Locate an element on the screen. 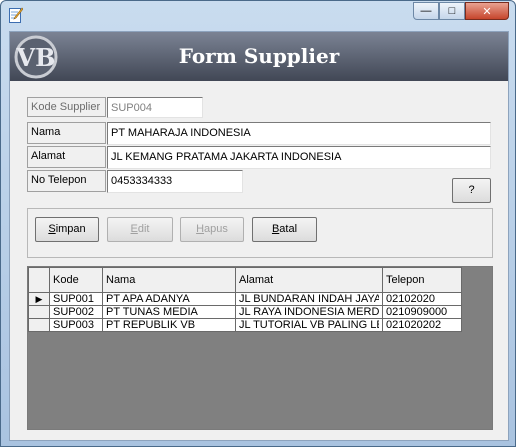 This screenshot has height=447, width=516. cell-nama: PT REPUBLIK VB is located at coordinates (169, 325).